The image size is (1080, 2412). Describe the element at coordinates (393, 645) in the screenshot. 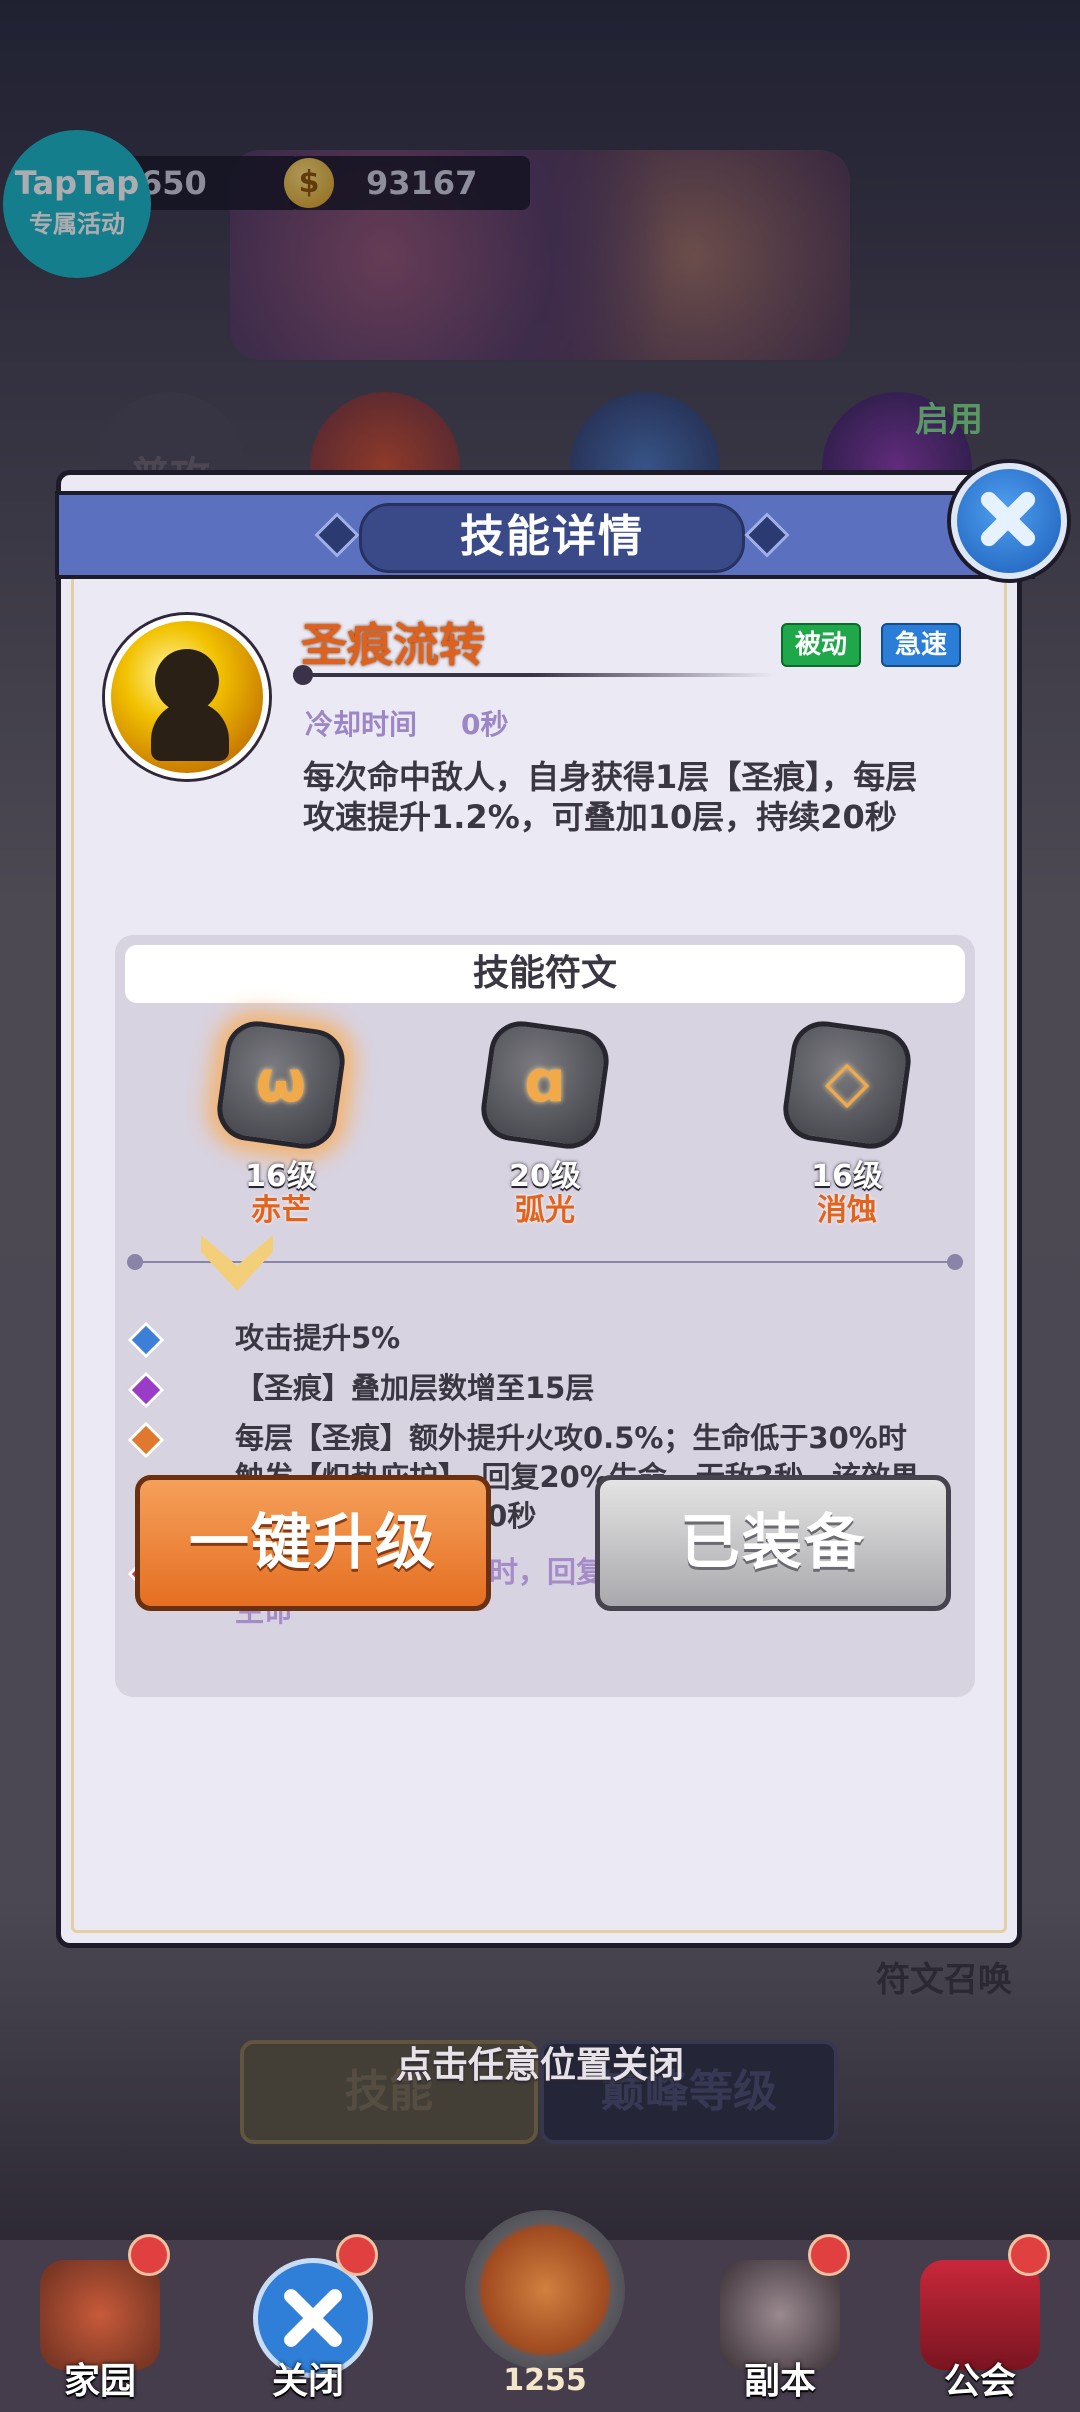

I see `skill-name: 圣痕流转` at that location.